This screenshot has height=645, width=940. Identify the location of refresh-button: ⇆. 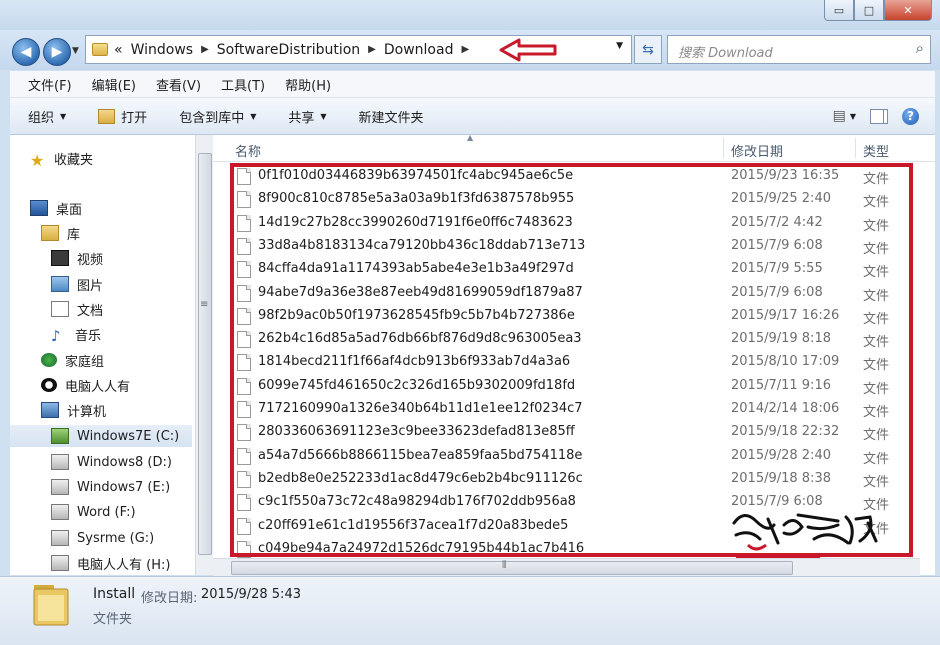
(648, 49).